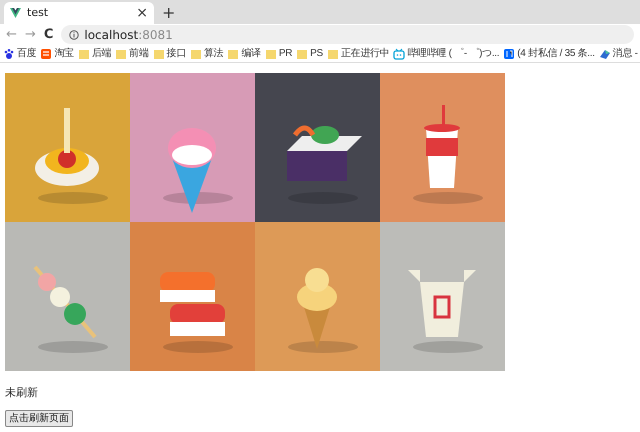 The width and height of the screenshot is (640, 432). Describe the element at coordinates (207, 53) in the screenshot. I see `bookmark-link: 算法` at that location.